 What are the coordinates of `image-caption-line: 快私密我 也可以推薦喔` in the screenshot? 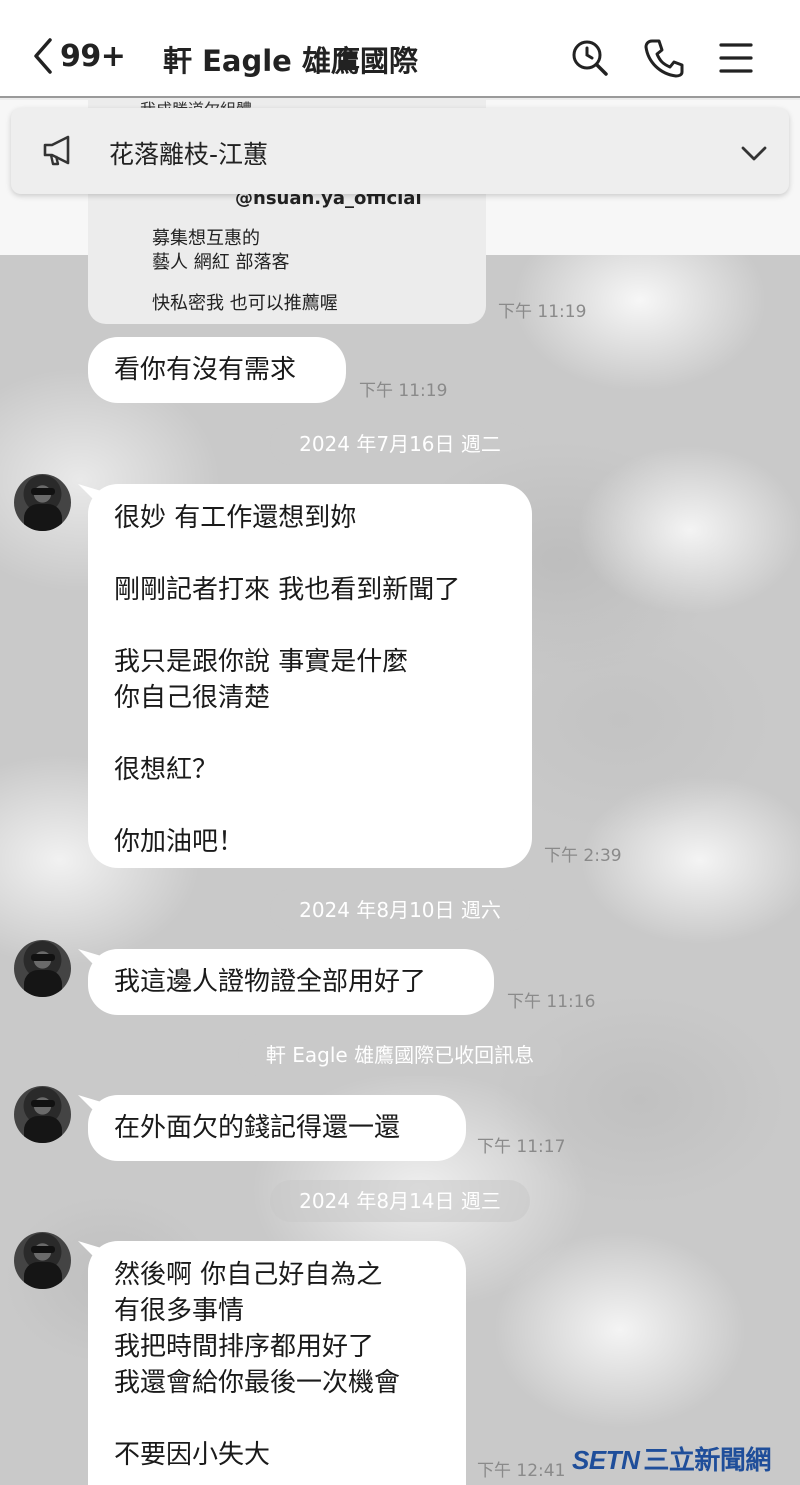 It's located at (245, 303).